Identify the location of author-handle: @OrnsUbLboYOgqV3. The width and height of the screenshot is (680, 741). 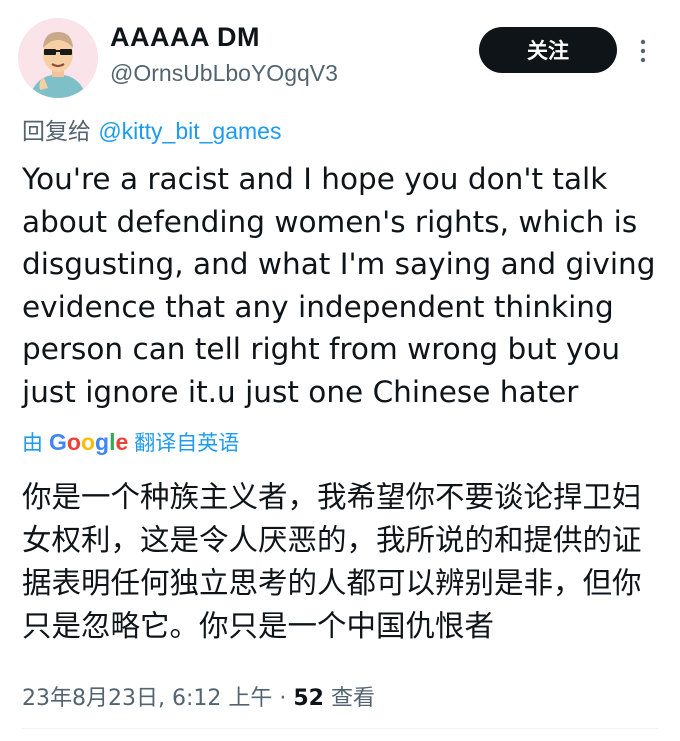
(224, 73).